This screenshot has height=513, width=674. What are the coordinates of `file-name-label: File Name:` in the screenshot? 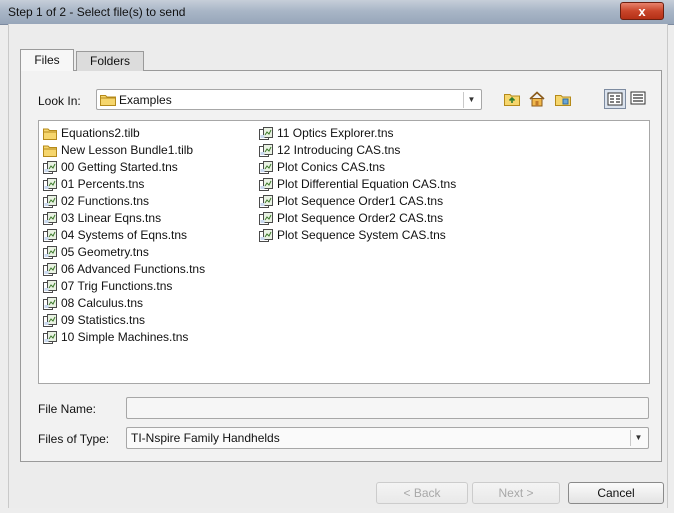 It's located at (67, 409).